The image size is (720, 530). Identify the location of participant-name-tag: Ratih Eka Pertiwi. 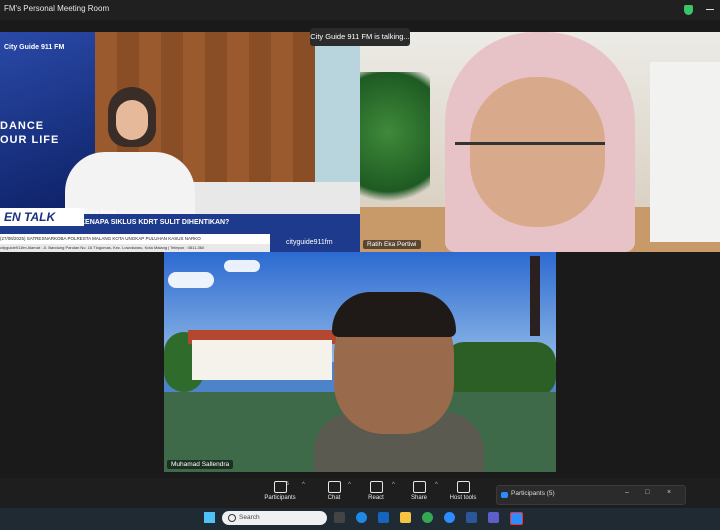
(392, 244).